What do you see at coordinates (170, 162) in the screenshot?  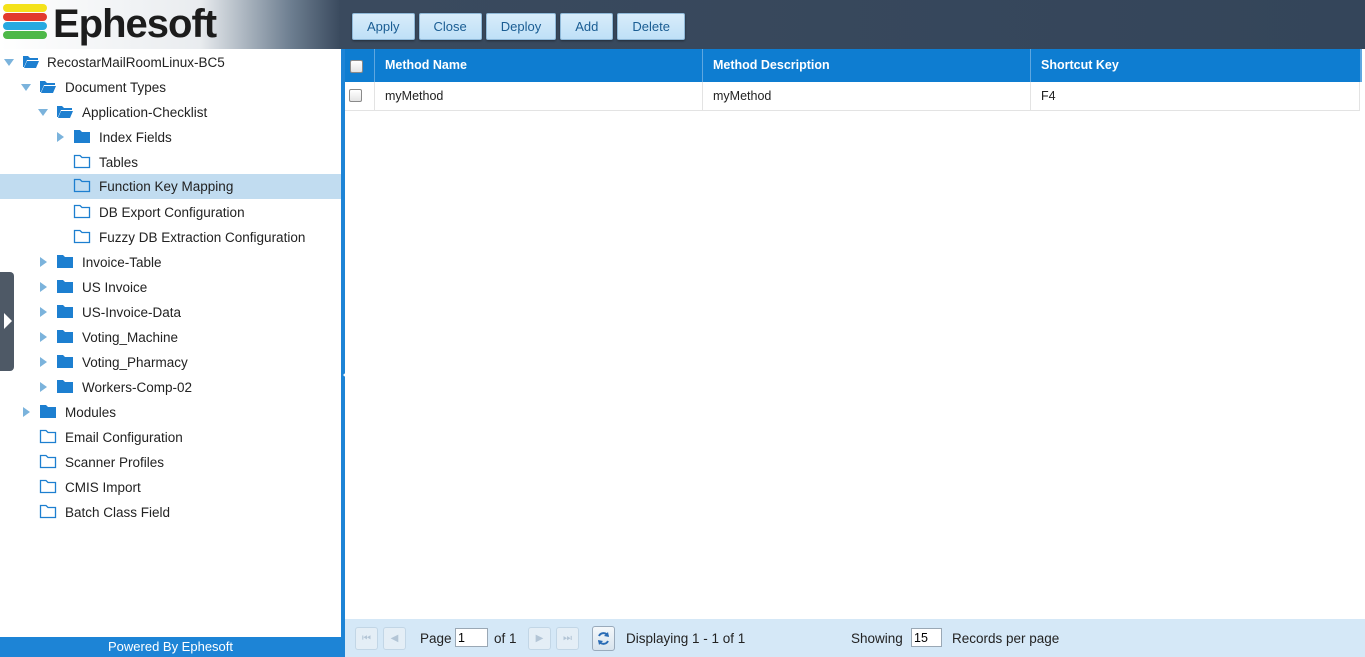 I see `tree-item-tables: Tables` at bounding box center [170, 162].